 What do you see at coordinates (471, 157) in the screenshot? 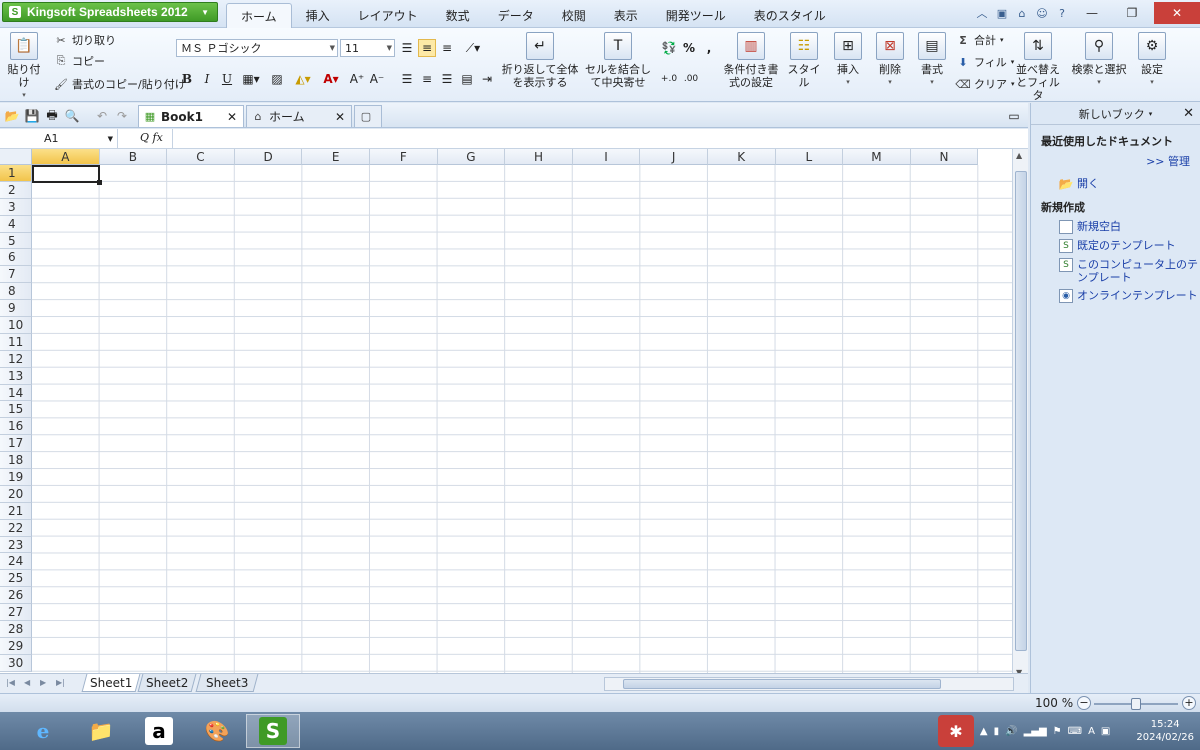
I see `column-header: G` at bounding box center [471, 157].